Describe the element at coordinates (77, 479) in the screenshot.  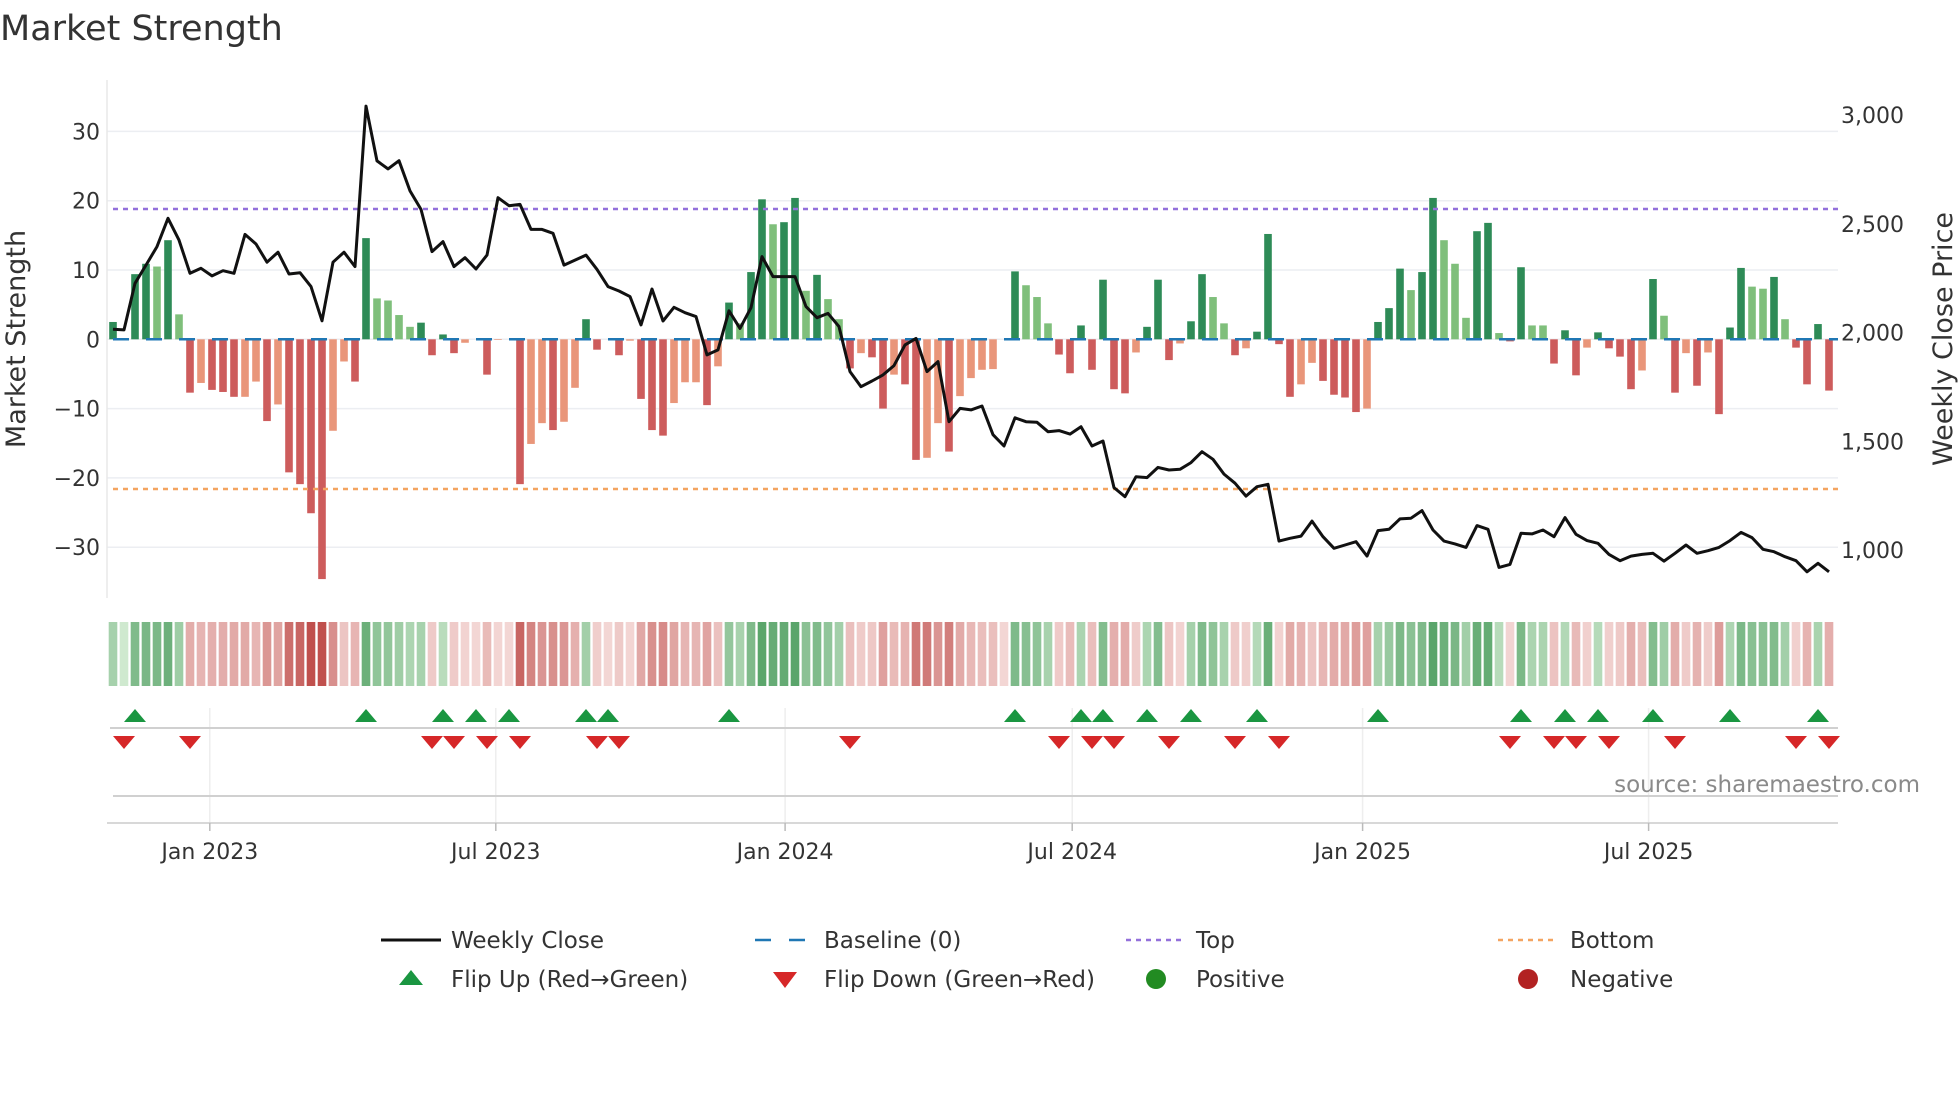
I see `y-tick-label: −20` at that location.